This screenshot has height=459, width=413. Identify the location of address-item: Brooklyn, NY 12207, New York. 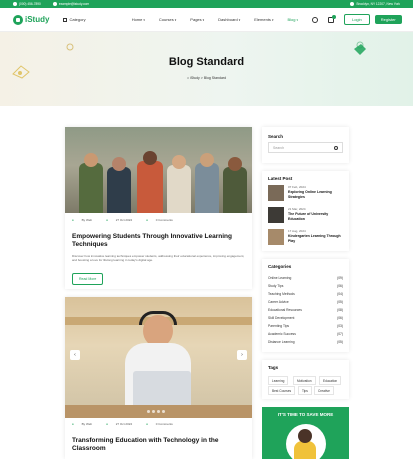
(375, 4).